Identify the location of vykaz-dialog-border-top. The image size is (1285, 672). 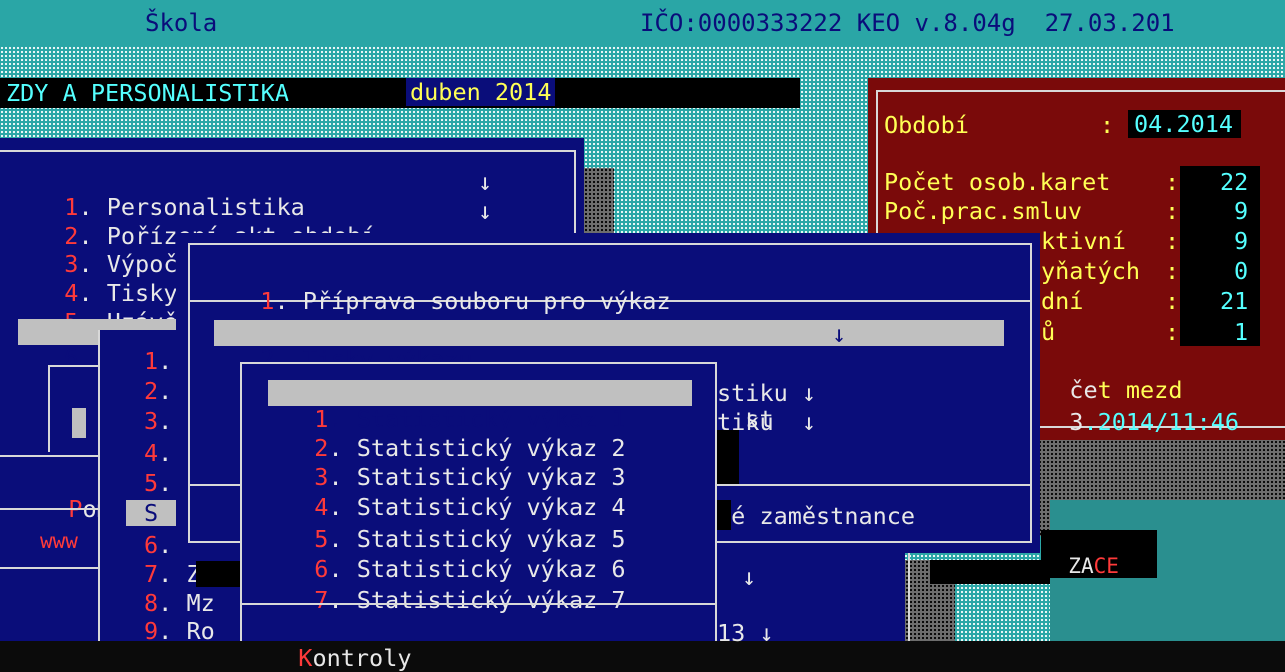
(610, 244).